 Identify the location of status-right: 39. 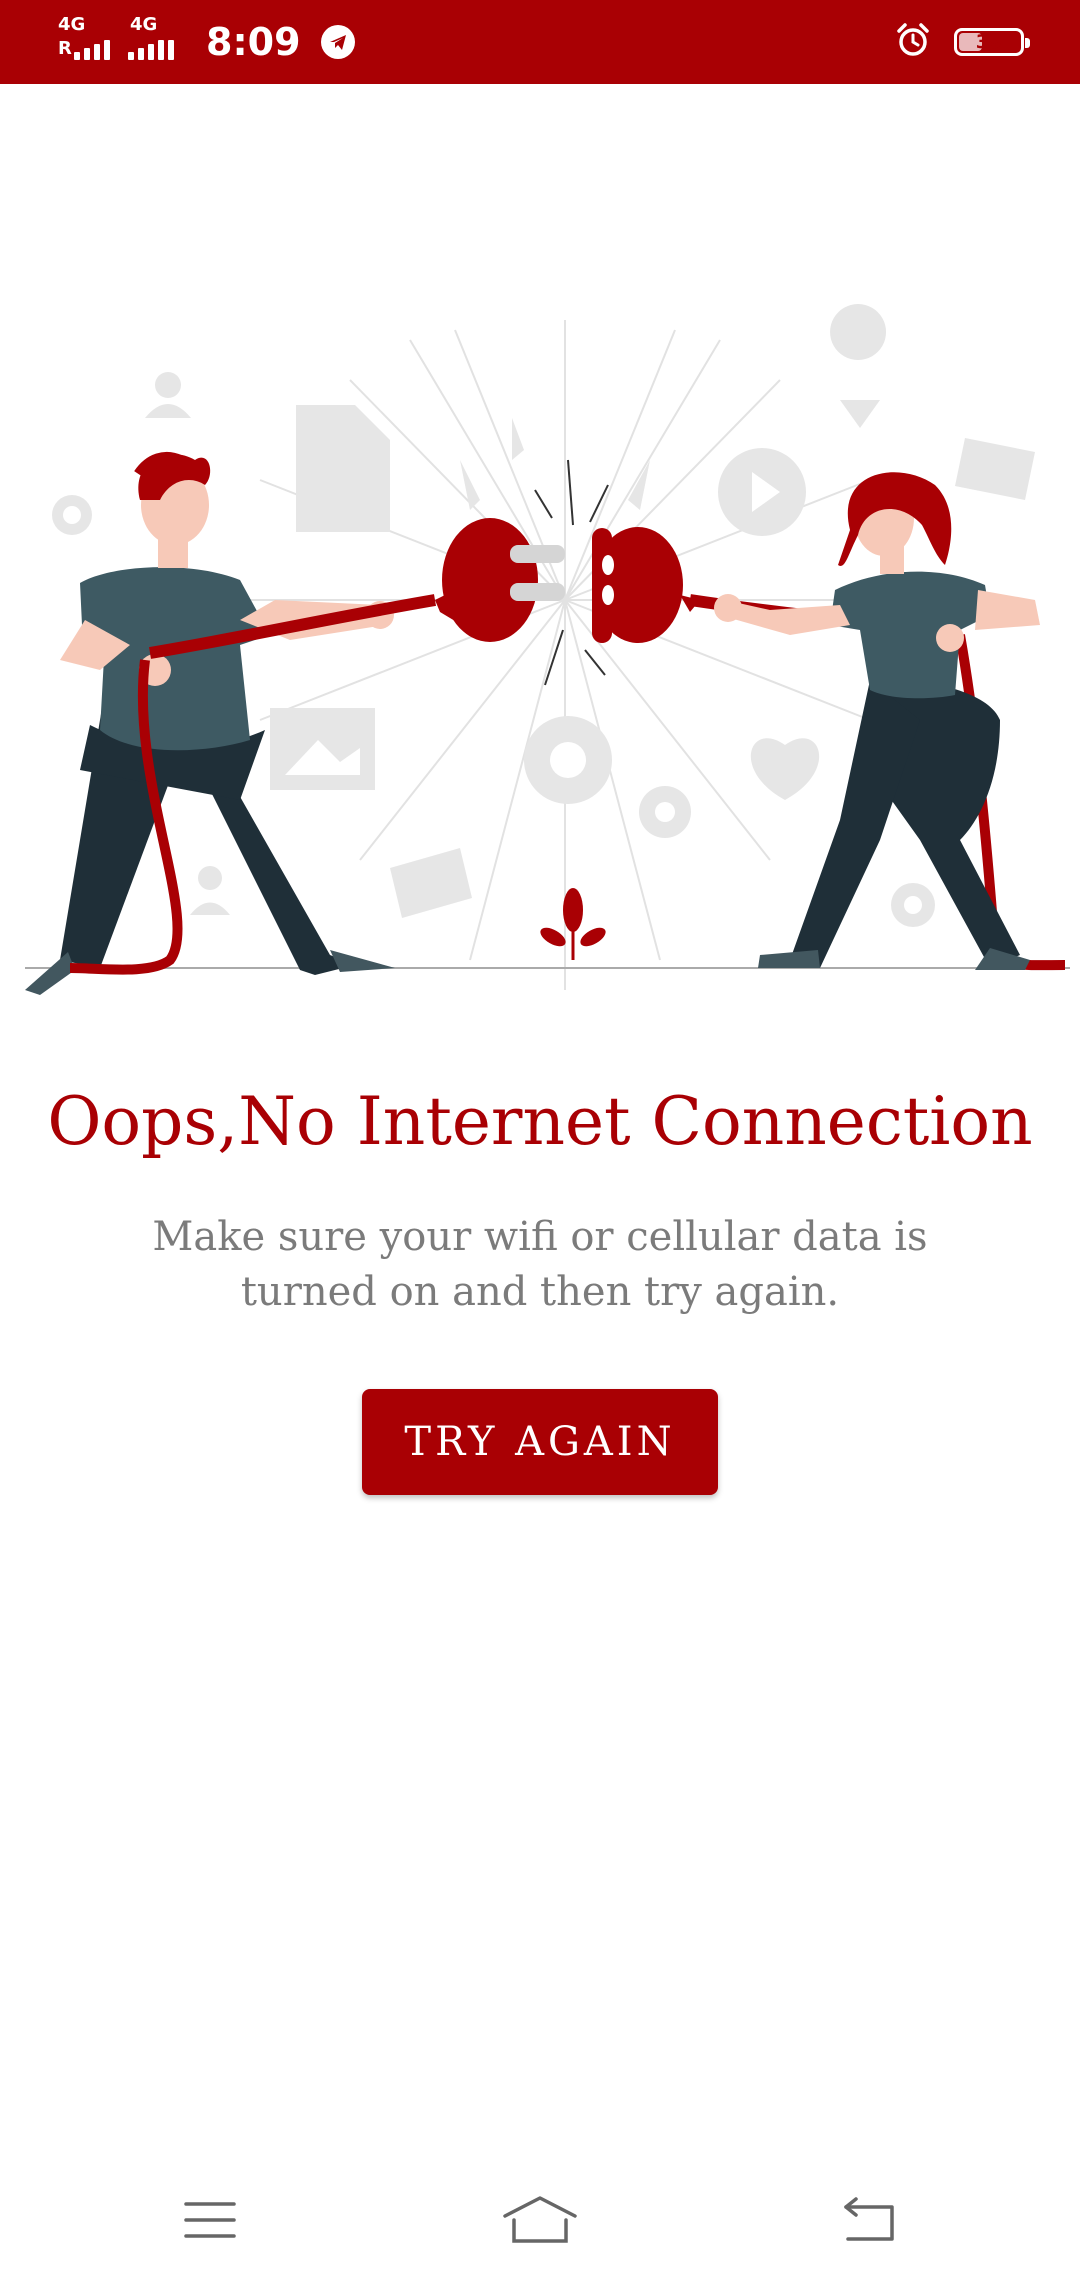
(962, 42).